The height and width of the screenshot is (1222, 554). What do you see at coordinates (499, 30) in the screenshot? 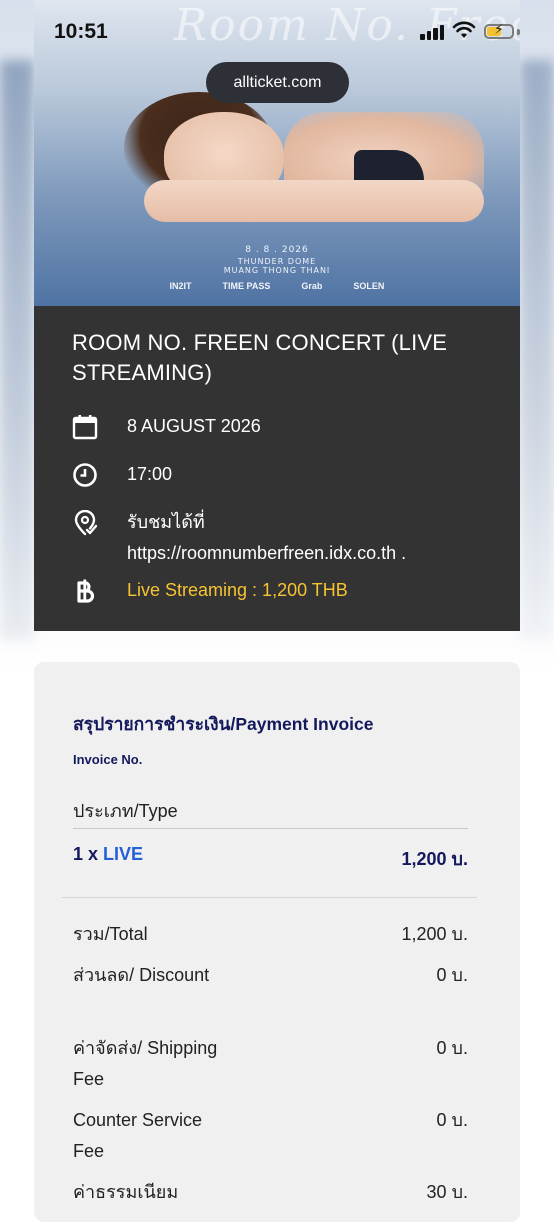
I see `charging-bolt-icon: ⚡` at bounding box center [499, 30].